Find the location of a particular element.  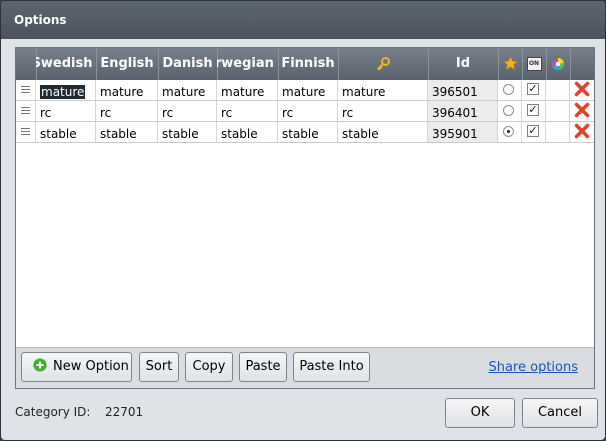

cell-danish: stable is located at coordinates (187, 132).